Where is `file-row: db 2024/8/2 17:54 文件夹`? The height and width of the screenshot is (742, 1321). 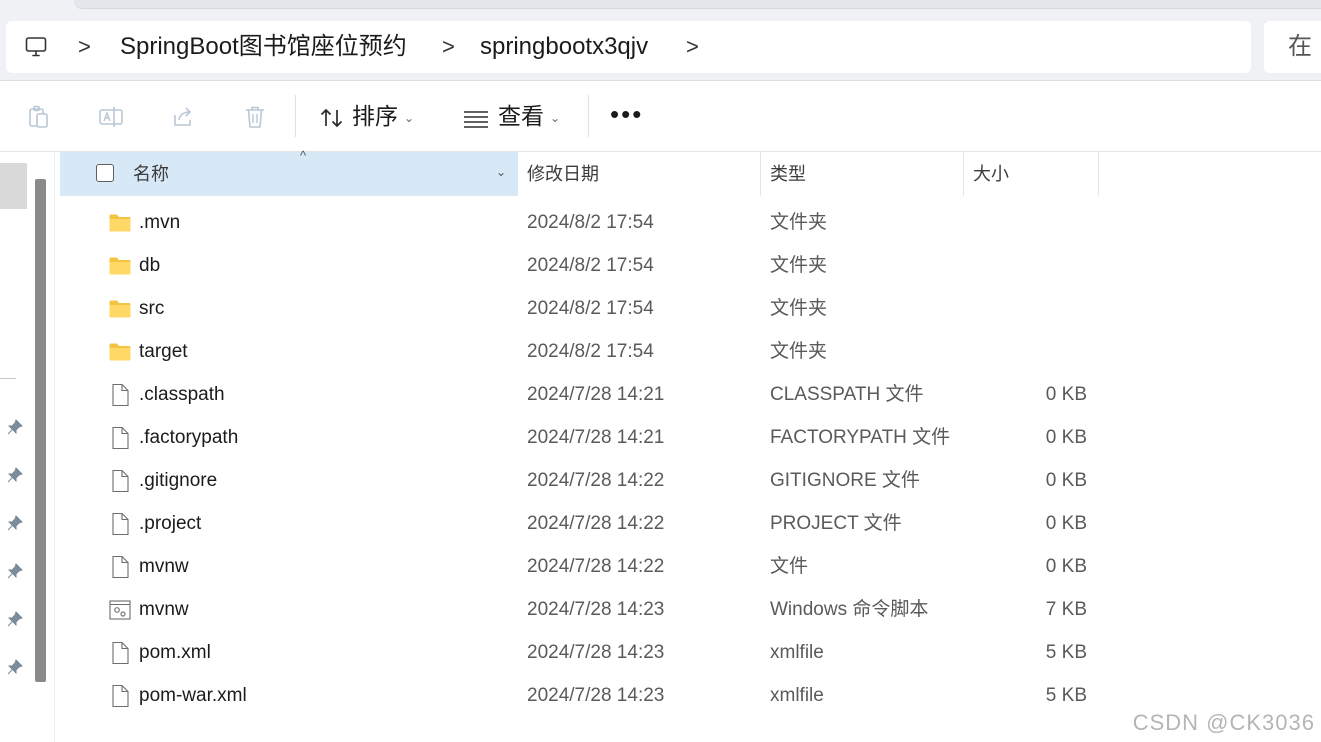
file-row: db 2024/8/2 17:54 文件夹 is located at coordinates (579, 265).